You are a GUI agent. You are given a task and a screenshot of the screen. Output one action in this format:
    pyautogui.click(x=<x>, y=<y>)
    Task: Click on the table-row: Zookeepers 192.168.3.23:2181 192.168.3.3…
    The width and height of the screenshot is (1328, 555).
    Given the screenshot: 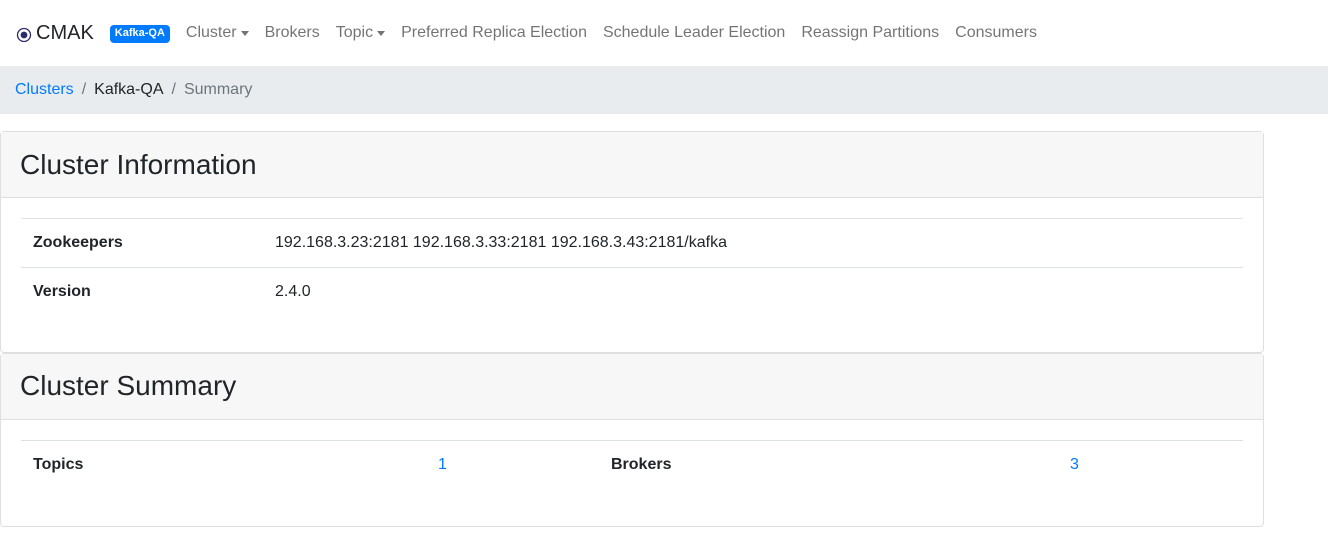 What is the action you would take?
    pyautogui.click(x=632, y=243)
    